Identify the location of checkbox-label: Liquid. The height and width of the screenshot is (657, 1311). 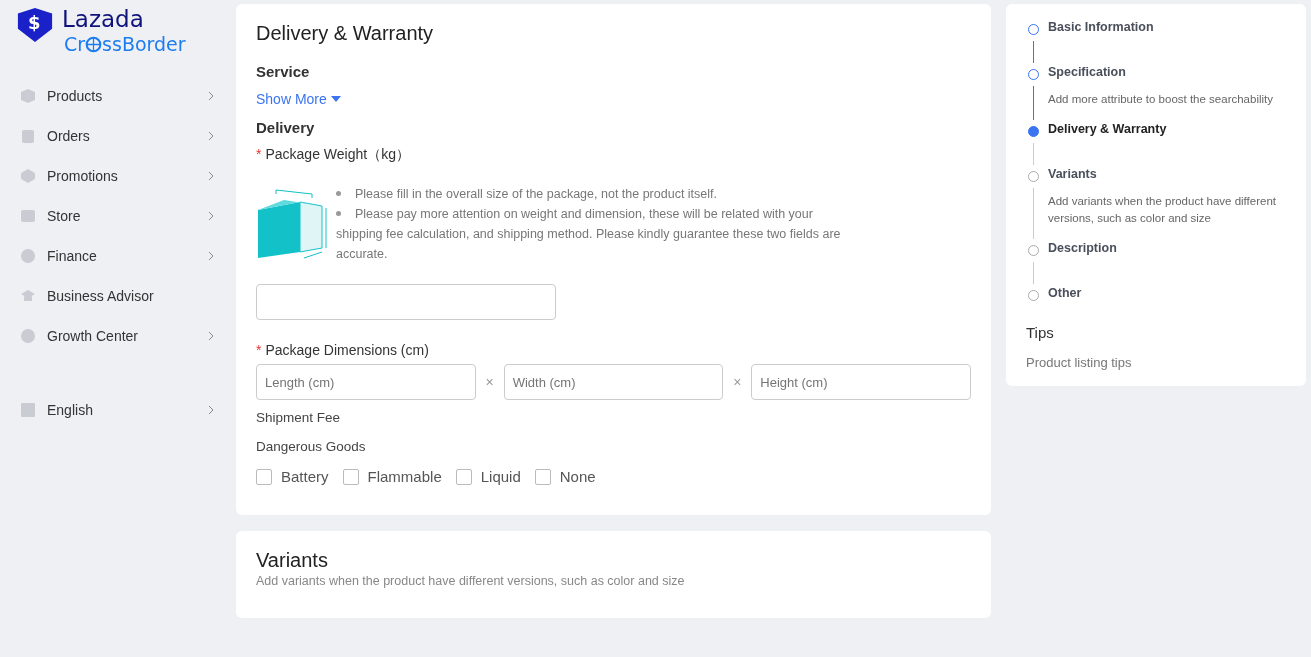
(500, 476).